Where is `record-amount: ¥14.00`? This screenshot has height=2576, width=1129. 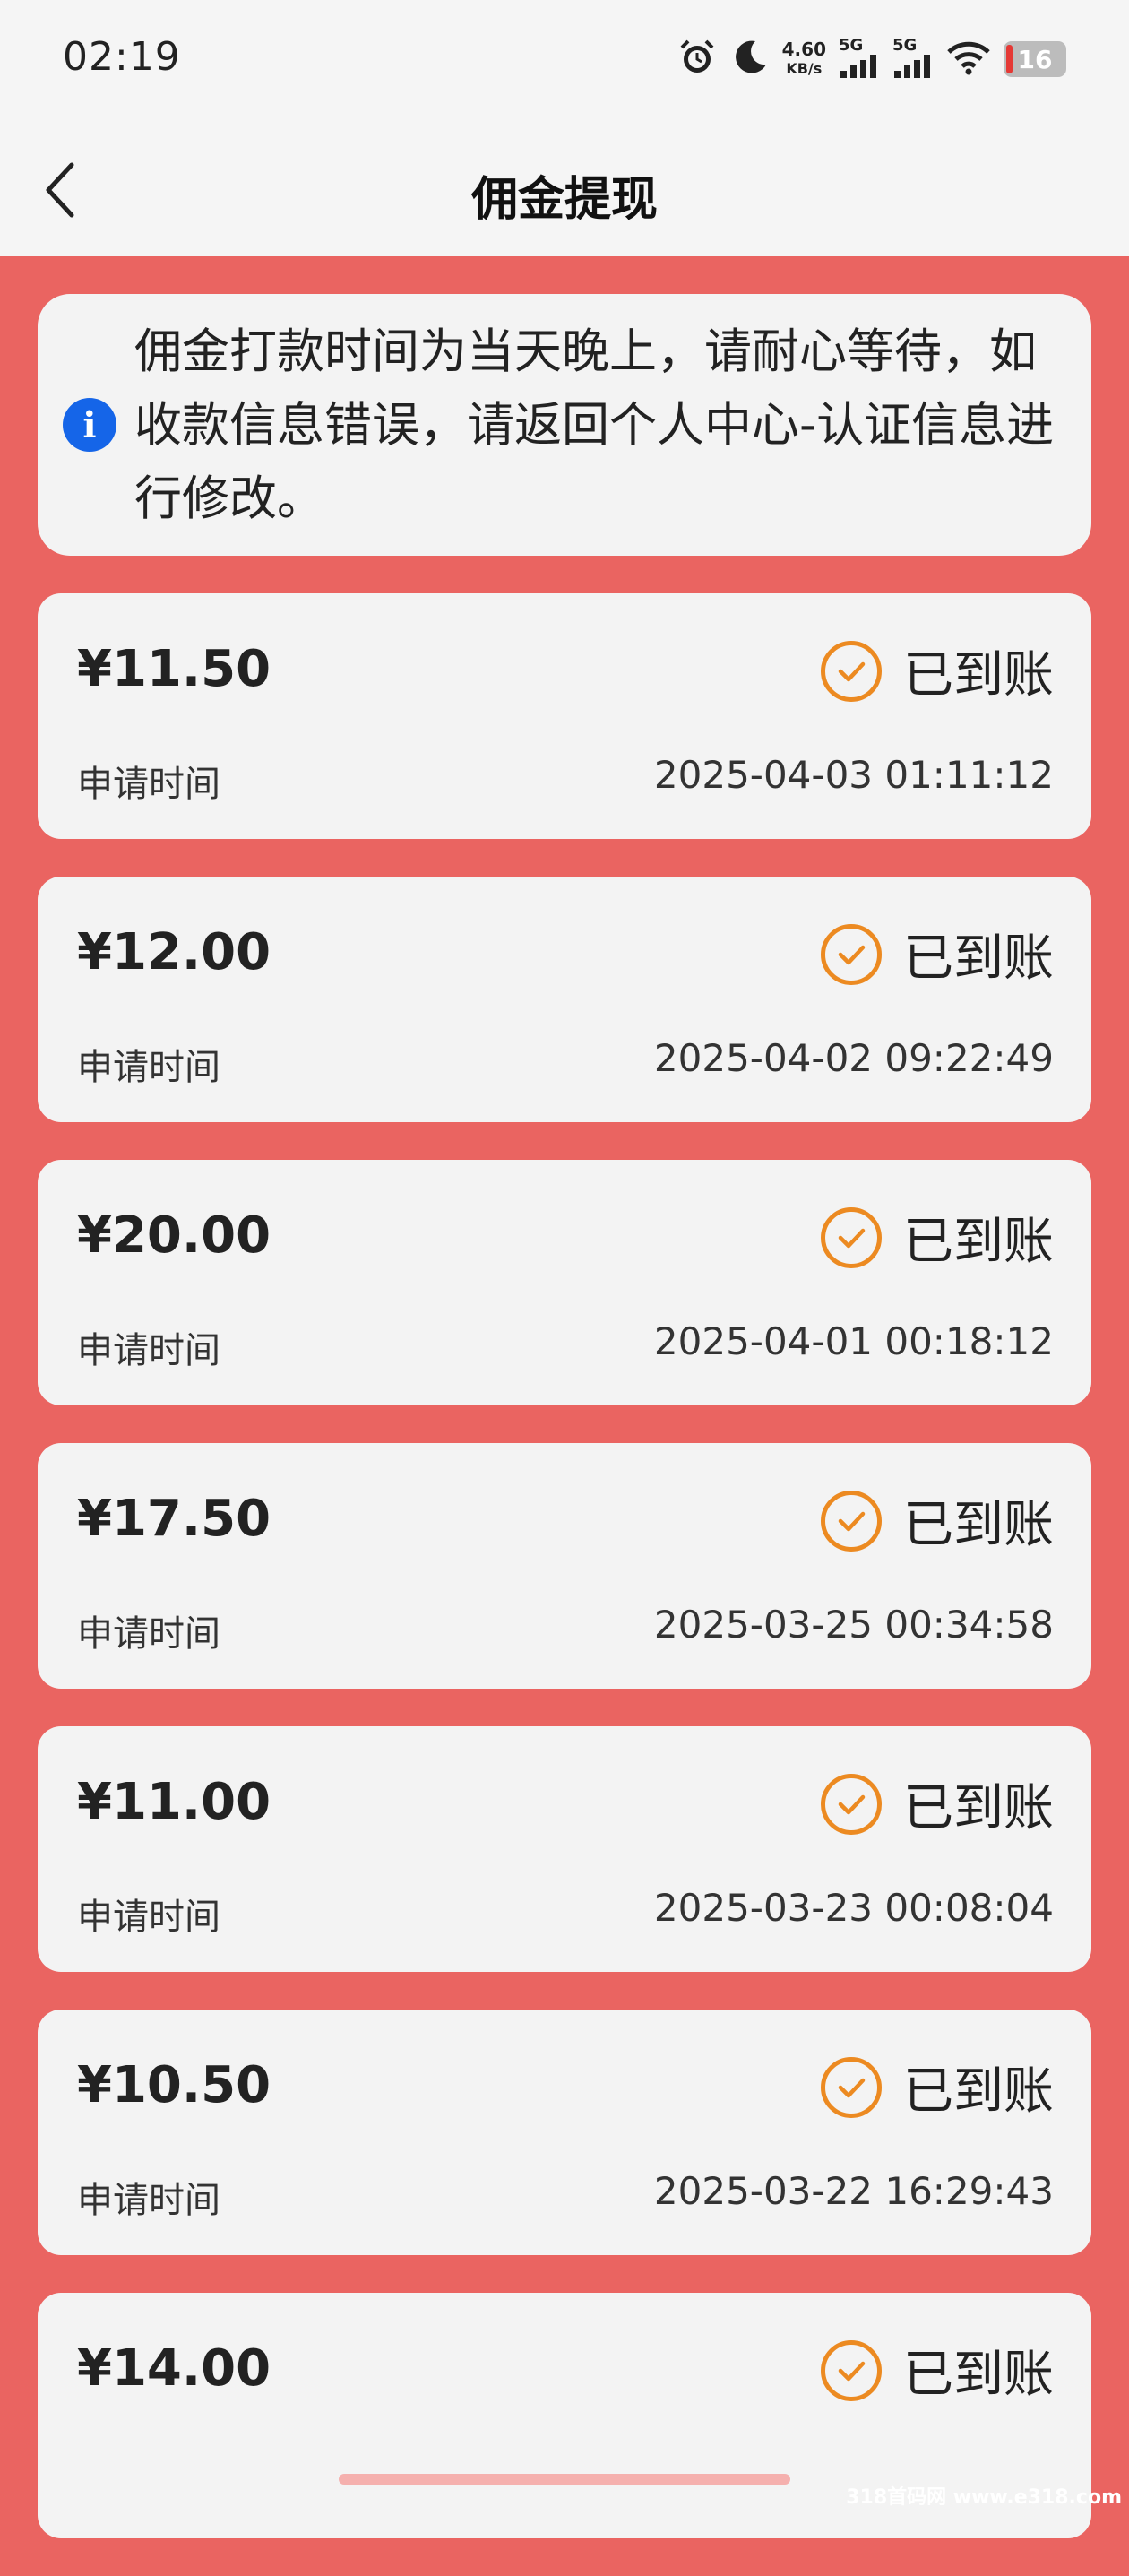
record-amount: ¥14.00 is located at coordinates (174, 2368).